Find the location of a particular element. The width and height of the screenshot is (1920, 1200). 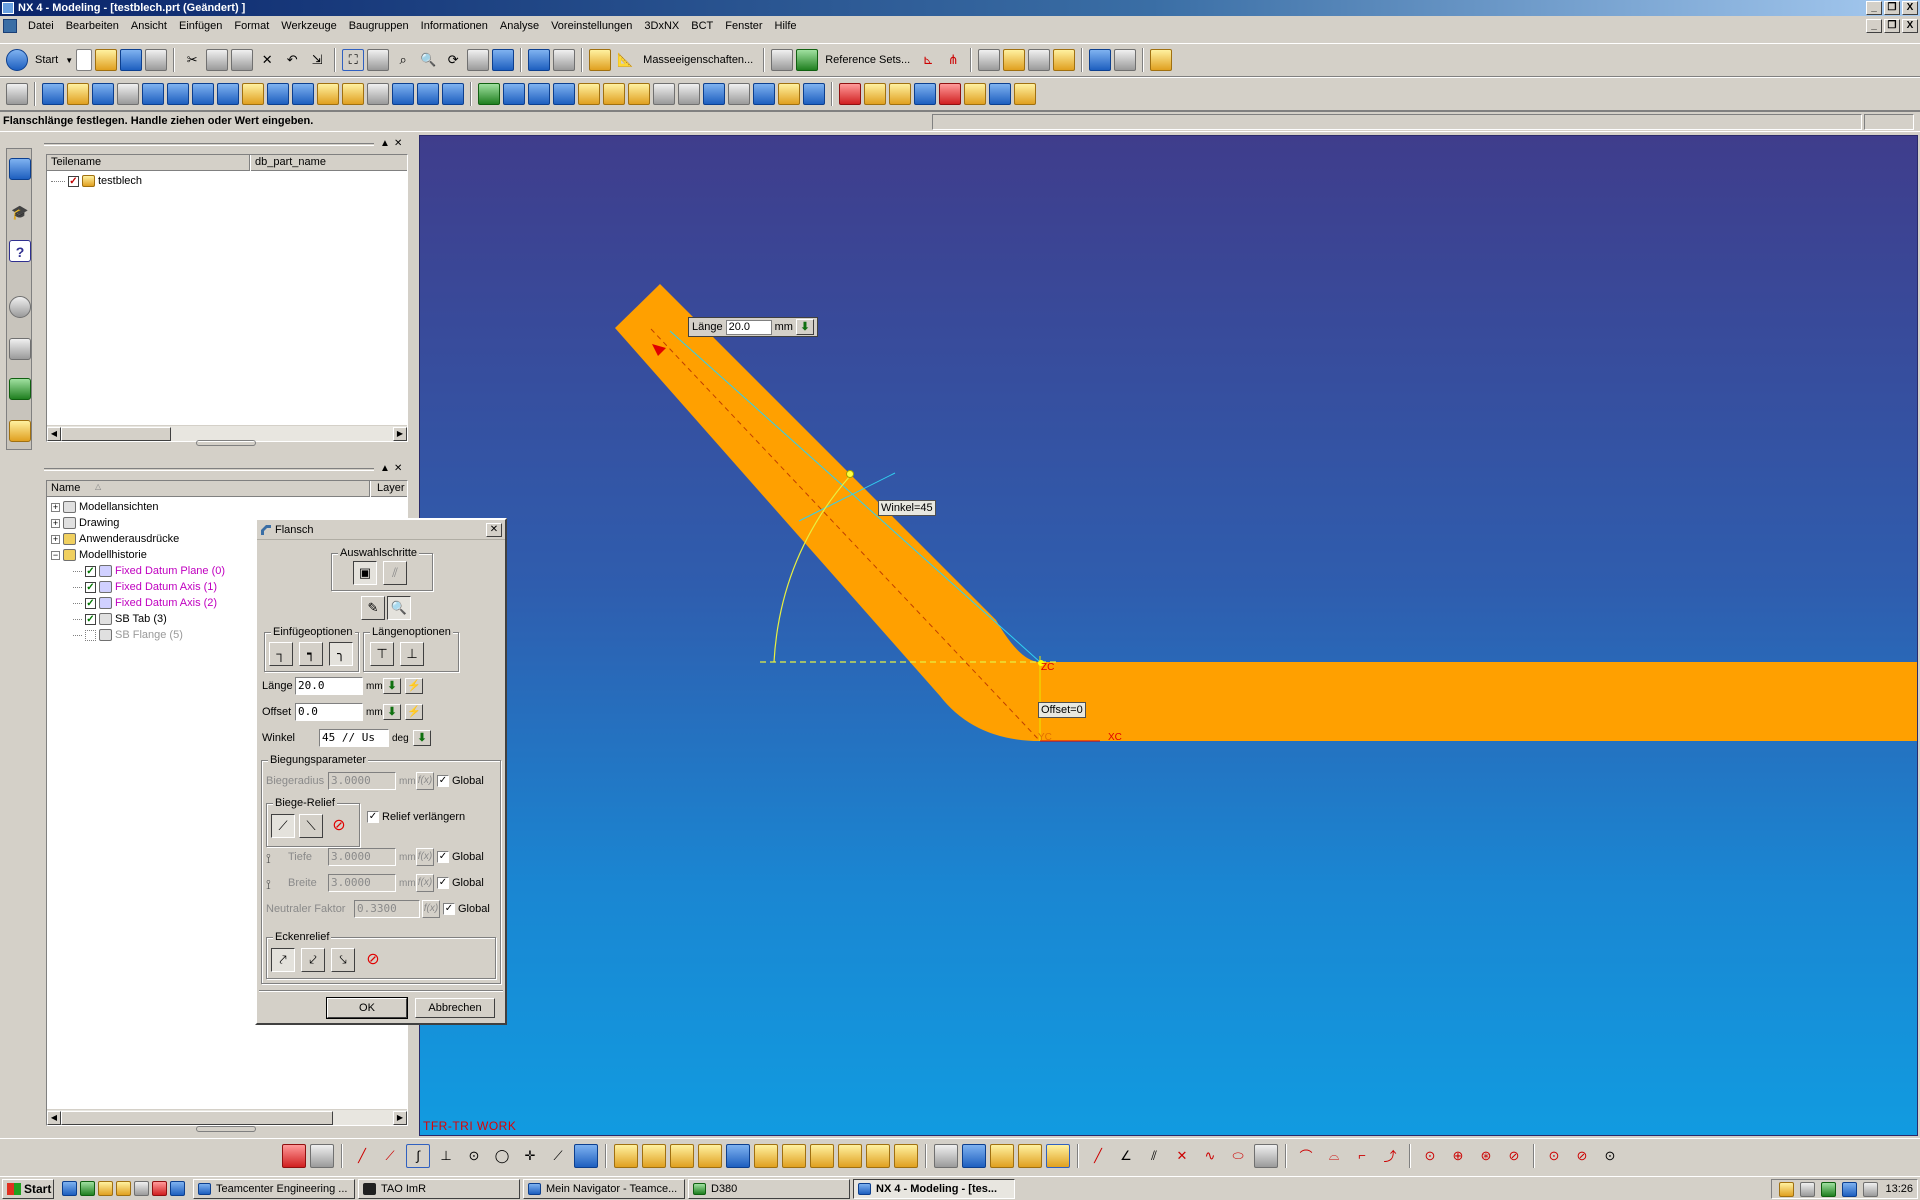

suppress-icon is located at coordinates (975, 94).